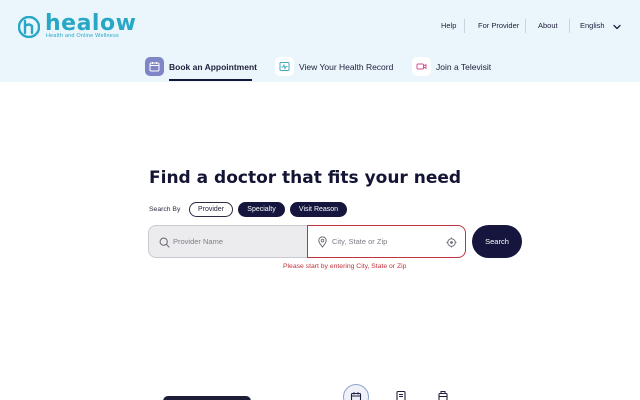  Describe the element at coordinates (451, 242) in the screenshot. I see `current-location-icon` at that location.